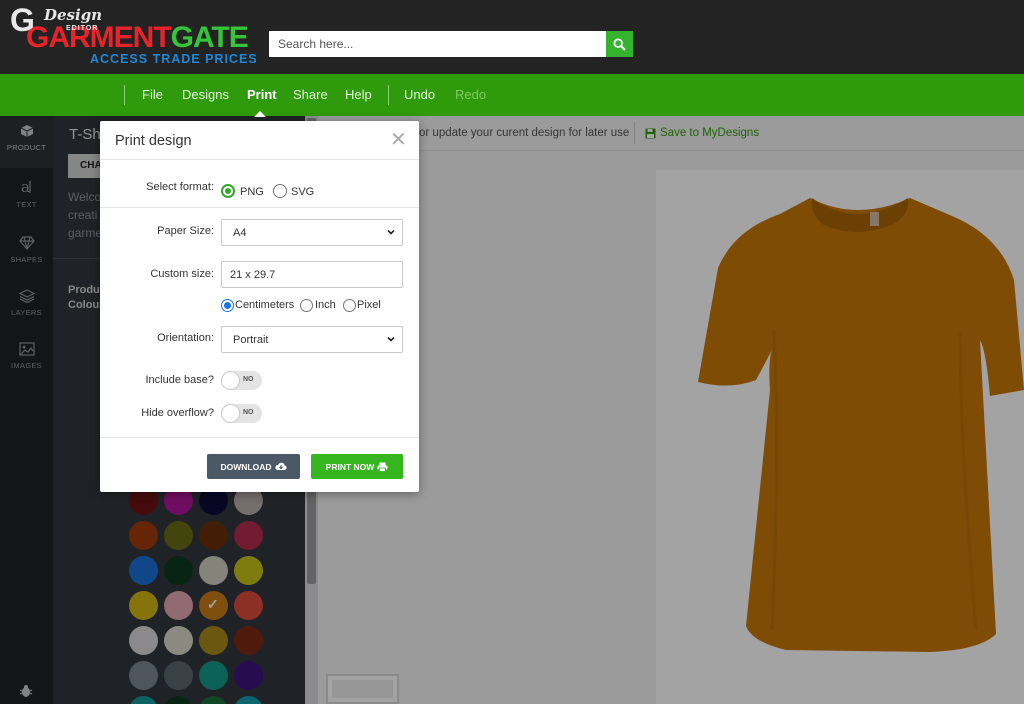  Describe the element at coordinates (259, 207) in the screenshot. I see `dialog-section-divider` at that location.